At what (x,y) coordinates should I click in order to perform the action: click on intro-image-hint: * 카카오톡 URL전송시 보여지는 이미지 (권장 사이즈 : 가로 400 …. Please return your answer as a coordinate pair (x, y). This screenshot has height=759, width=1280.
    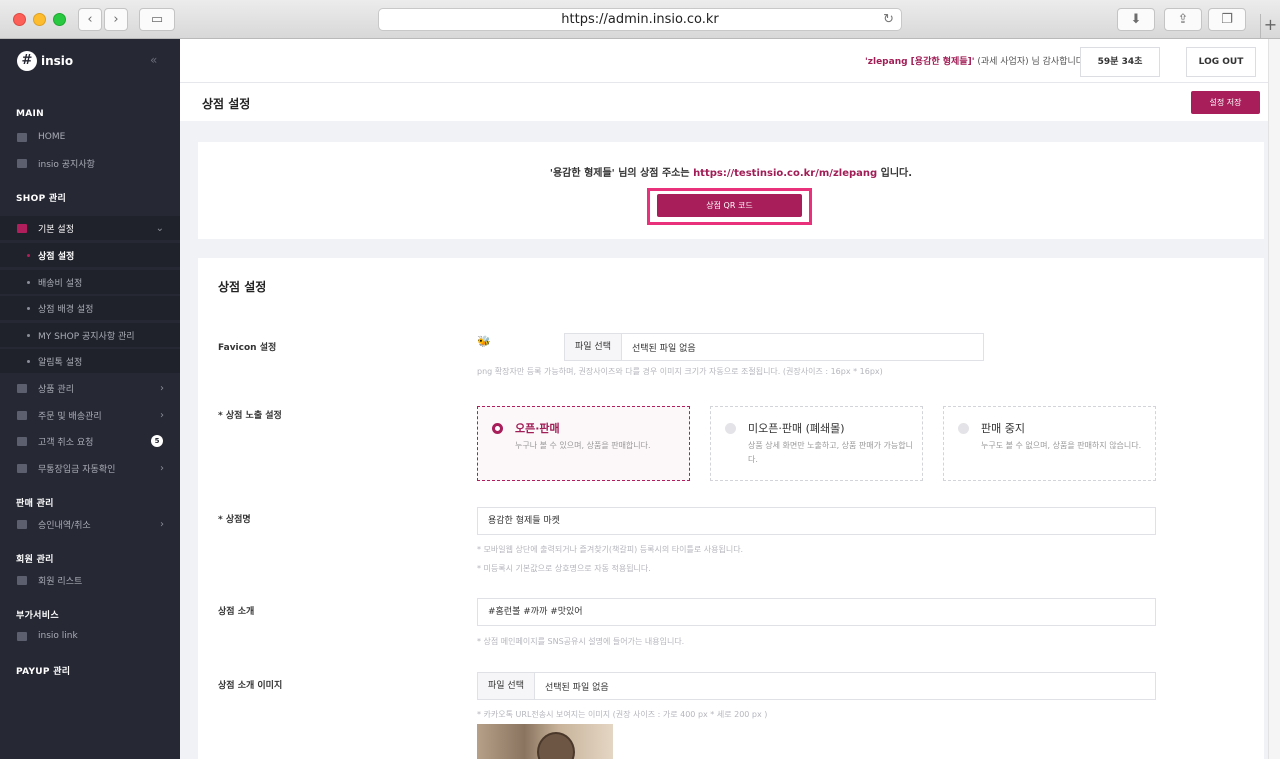
    Looking at the image, I should click on (622, 714).